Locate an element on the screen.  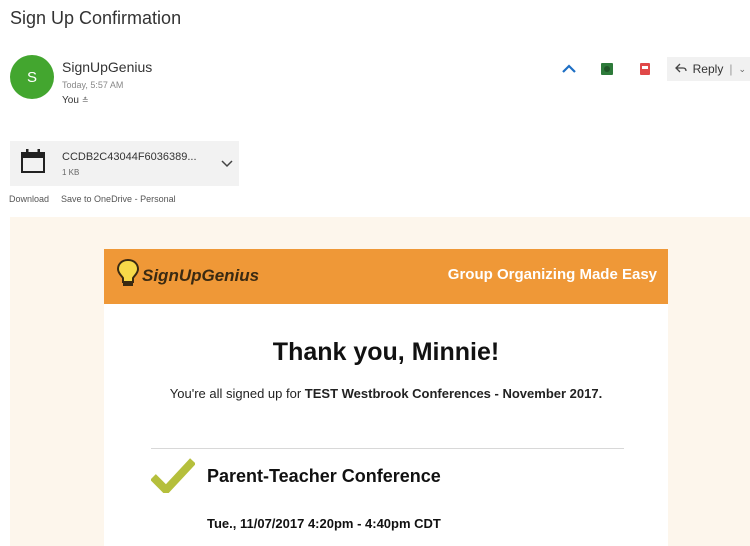
sender-name: SignUpGenius is located at coordinates (107, 67).